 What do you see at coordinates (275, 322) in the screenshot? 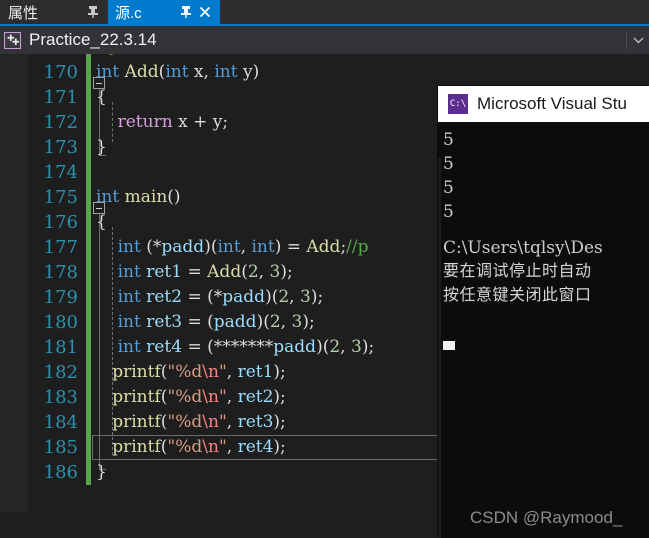
I see `code-token: 2` at bounding box center [275, 322].